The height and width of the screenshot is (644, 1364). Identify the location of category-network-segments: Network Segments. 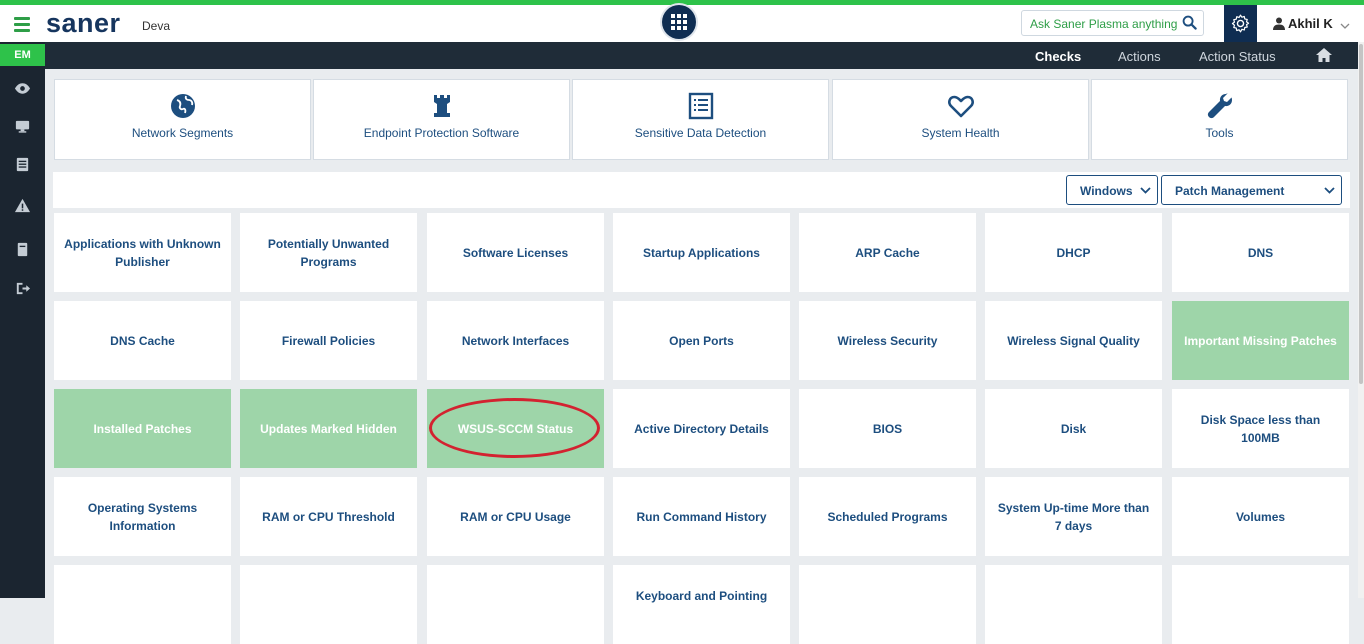
(182, 119).